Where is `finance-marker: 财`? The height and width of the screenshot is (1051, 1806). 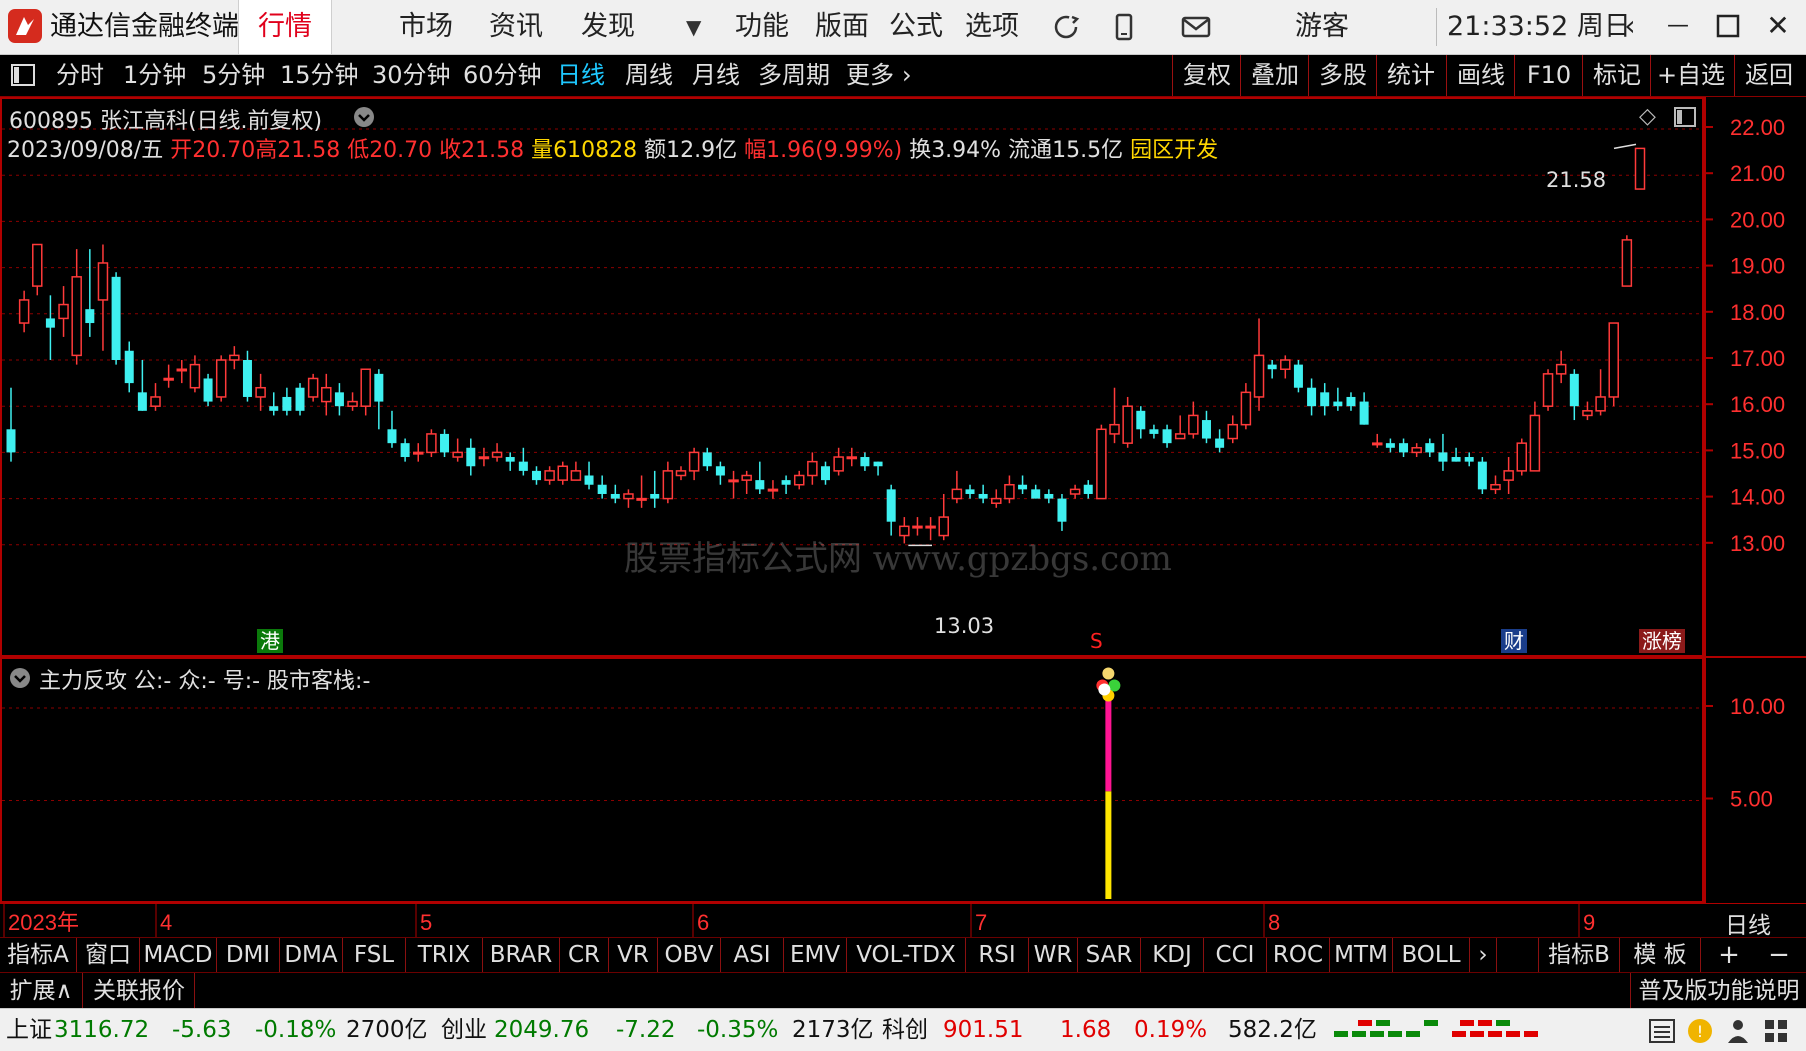 finance-marker: 财 is located at coordinates (1514, 641).